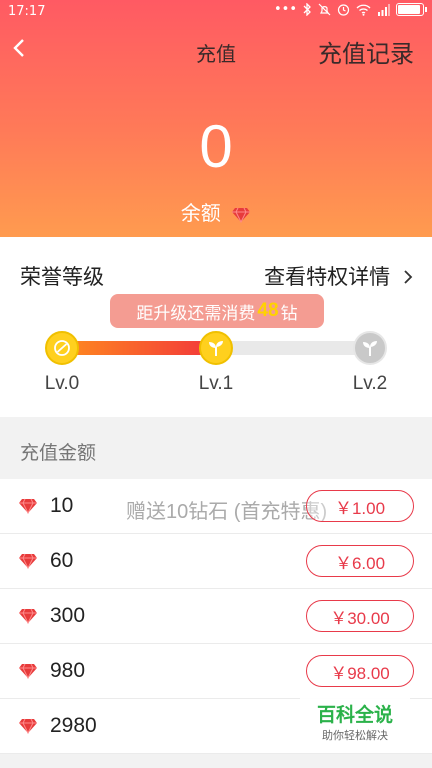  I want to click on balance-label: 余额, so click(200, 213).